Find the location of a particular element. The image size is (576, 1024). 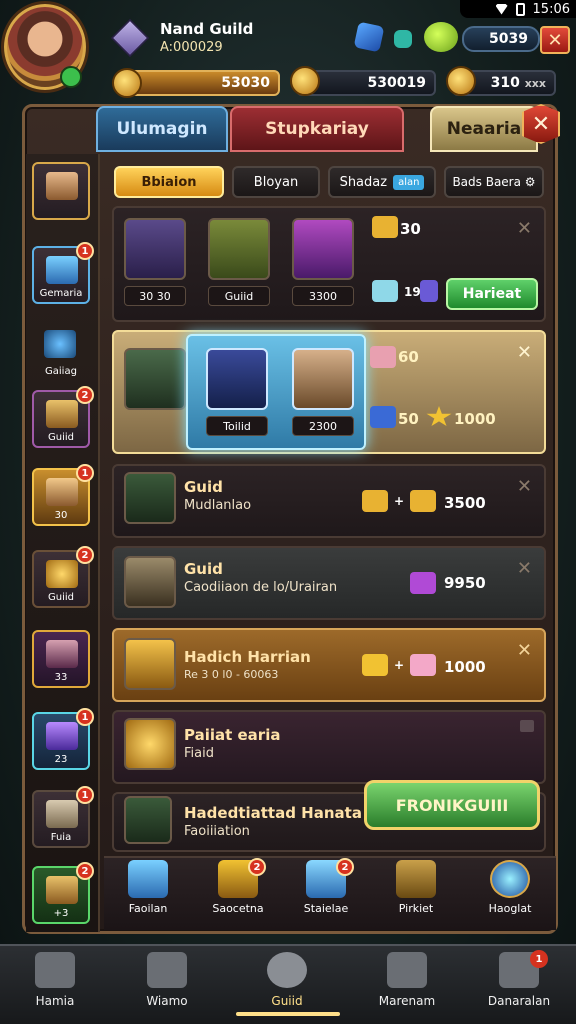

close-button: ✕ is located at coordinates (555, 40).